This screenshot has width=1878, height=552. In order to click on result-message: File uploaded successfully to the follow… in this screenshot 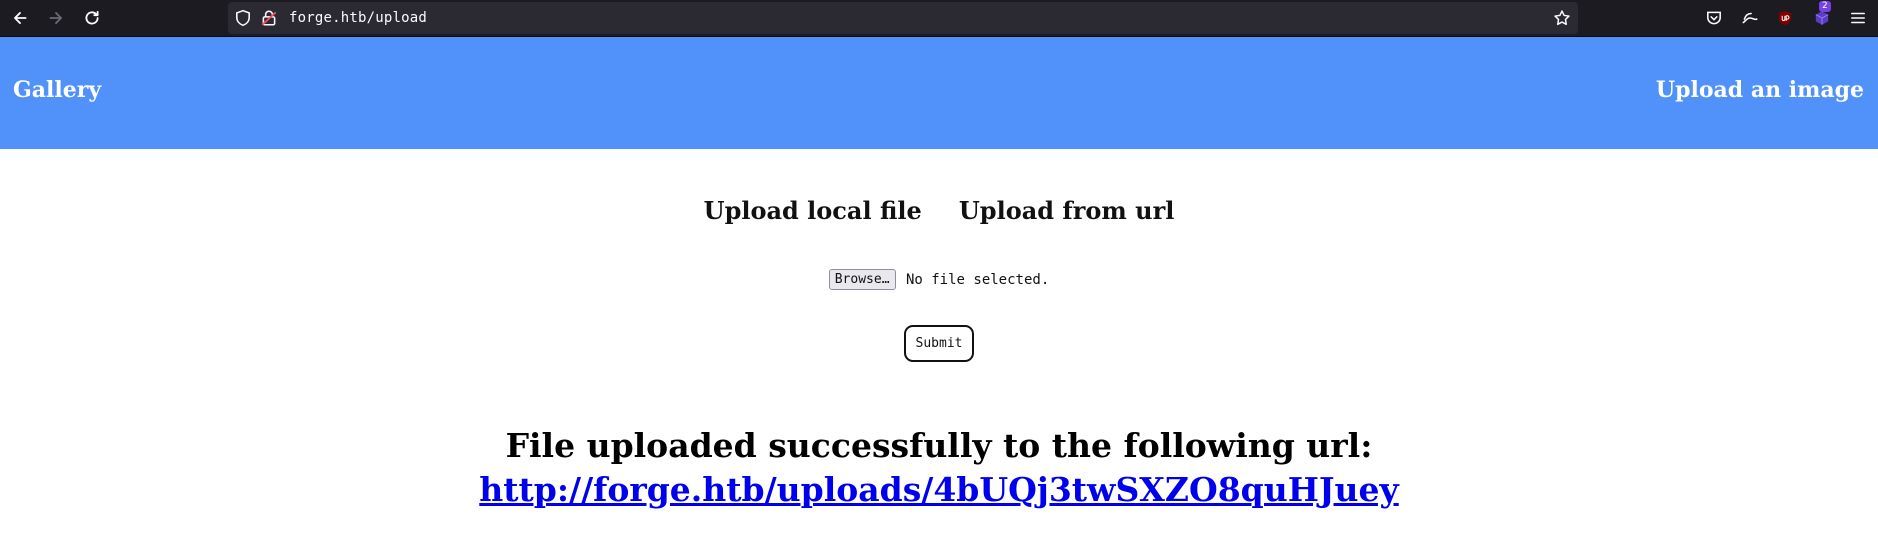, I will do `click(939, 445)`.